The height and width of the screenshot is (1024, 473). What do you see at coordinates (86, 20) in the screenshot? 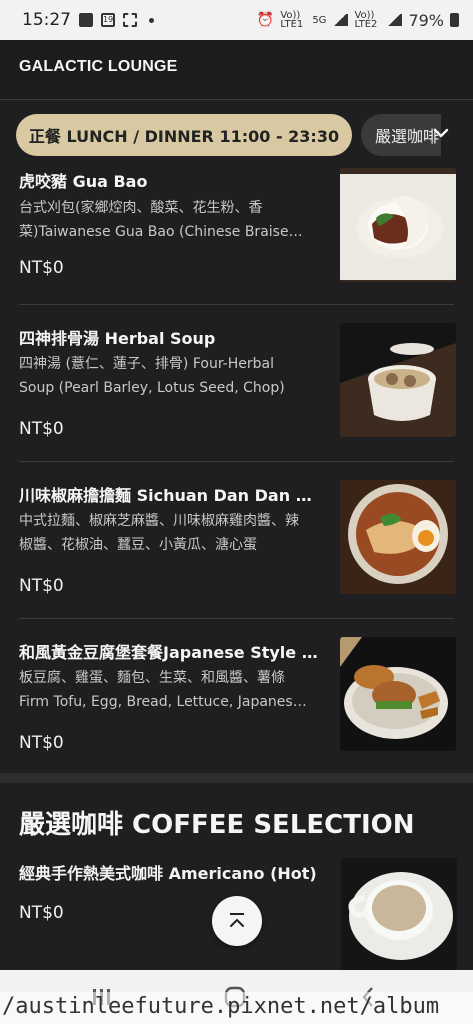
I see `image-icon` at bounding box center [86, 20].